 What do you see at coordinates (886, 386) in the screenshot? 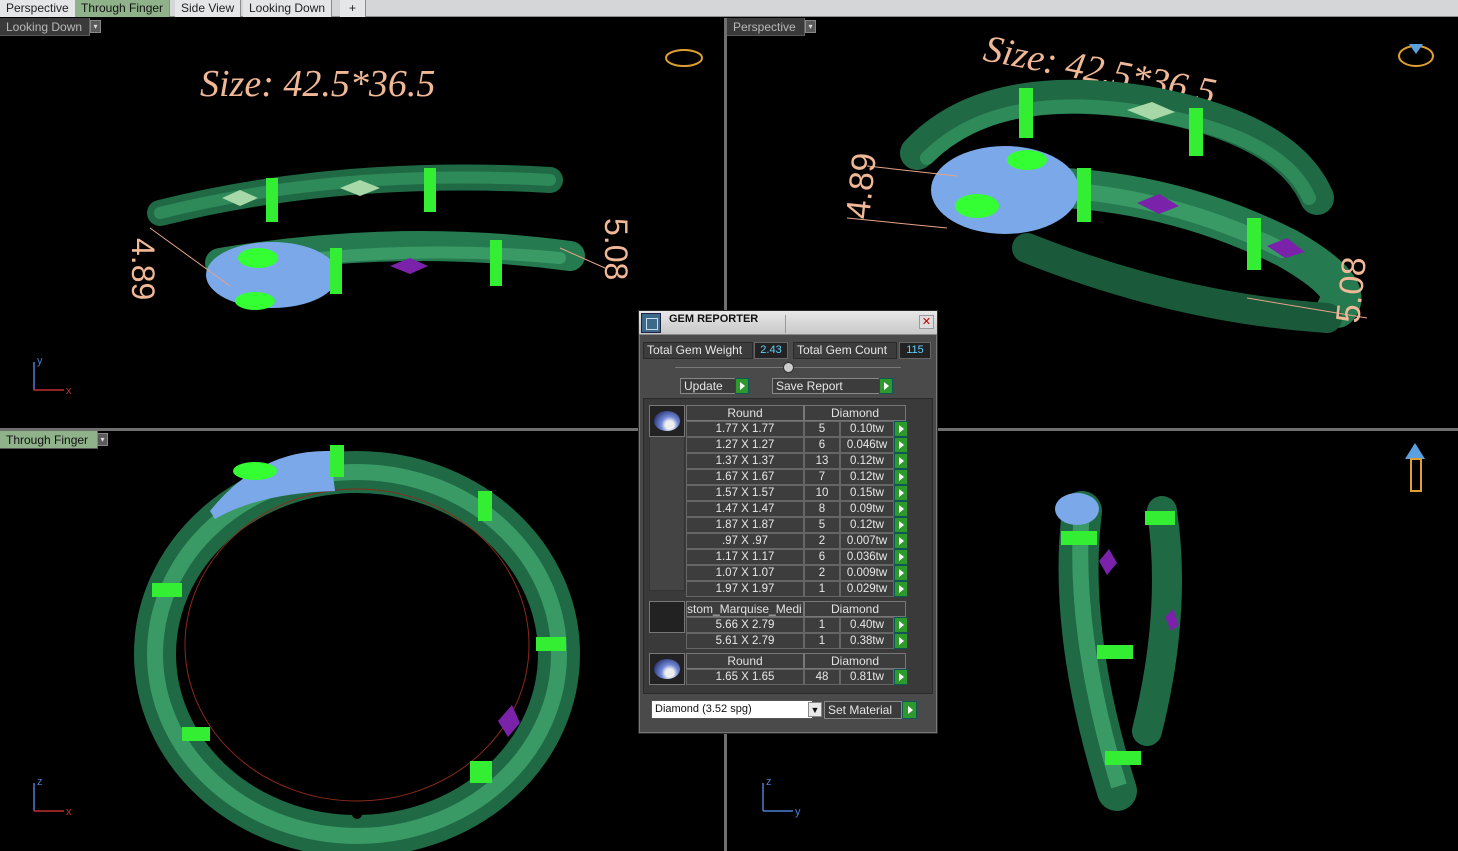
I see `save-report-arrow-icon` at bounding box center [886, 386].